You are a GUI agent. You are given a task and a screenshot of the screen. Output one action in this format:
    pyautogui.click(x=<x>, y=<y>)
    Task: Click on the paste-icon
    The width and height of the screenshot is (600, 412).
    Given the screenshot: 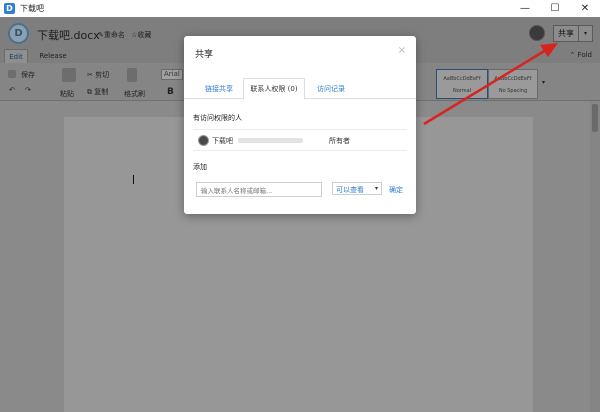 What is the action you would take?
    pyautogui.click(x=69, y=75)
    